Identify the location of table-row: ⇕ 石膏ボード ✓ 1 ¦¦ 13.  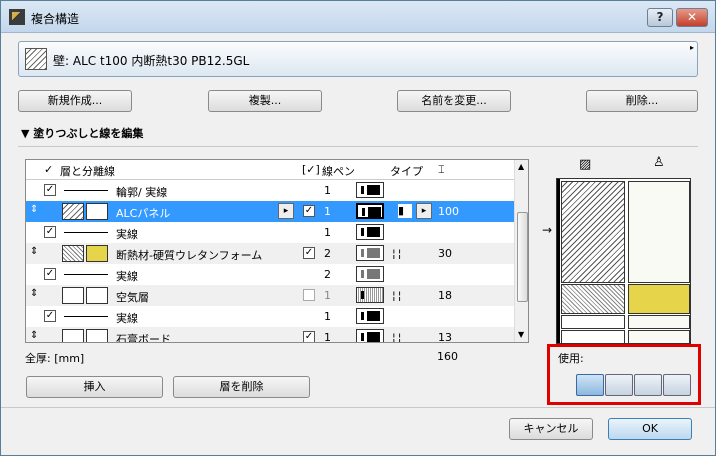
(271, 335).